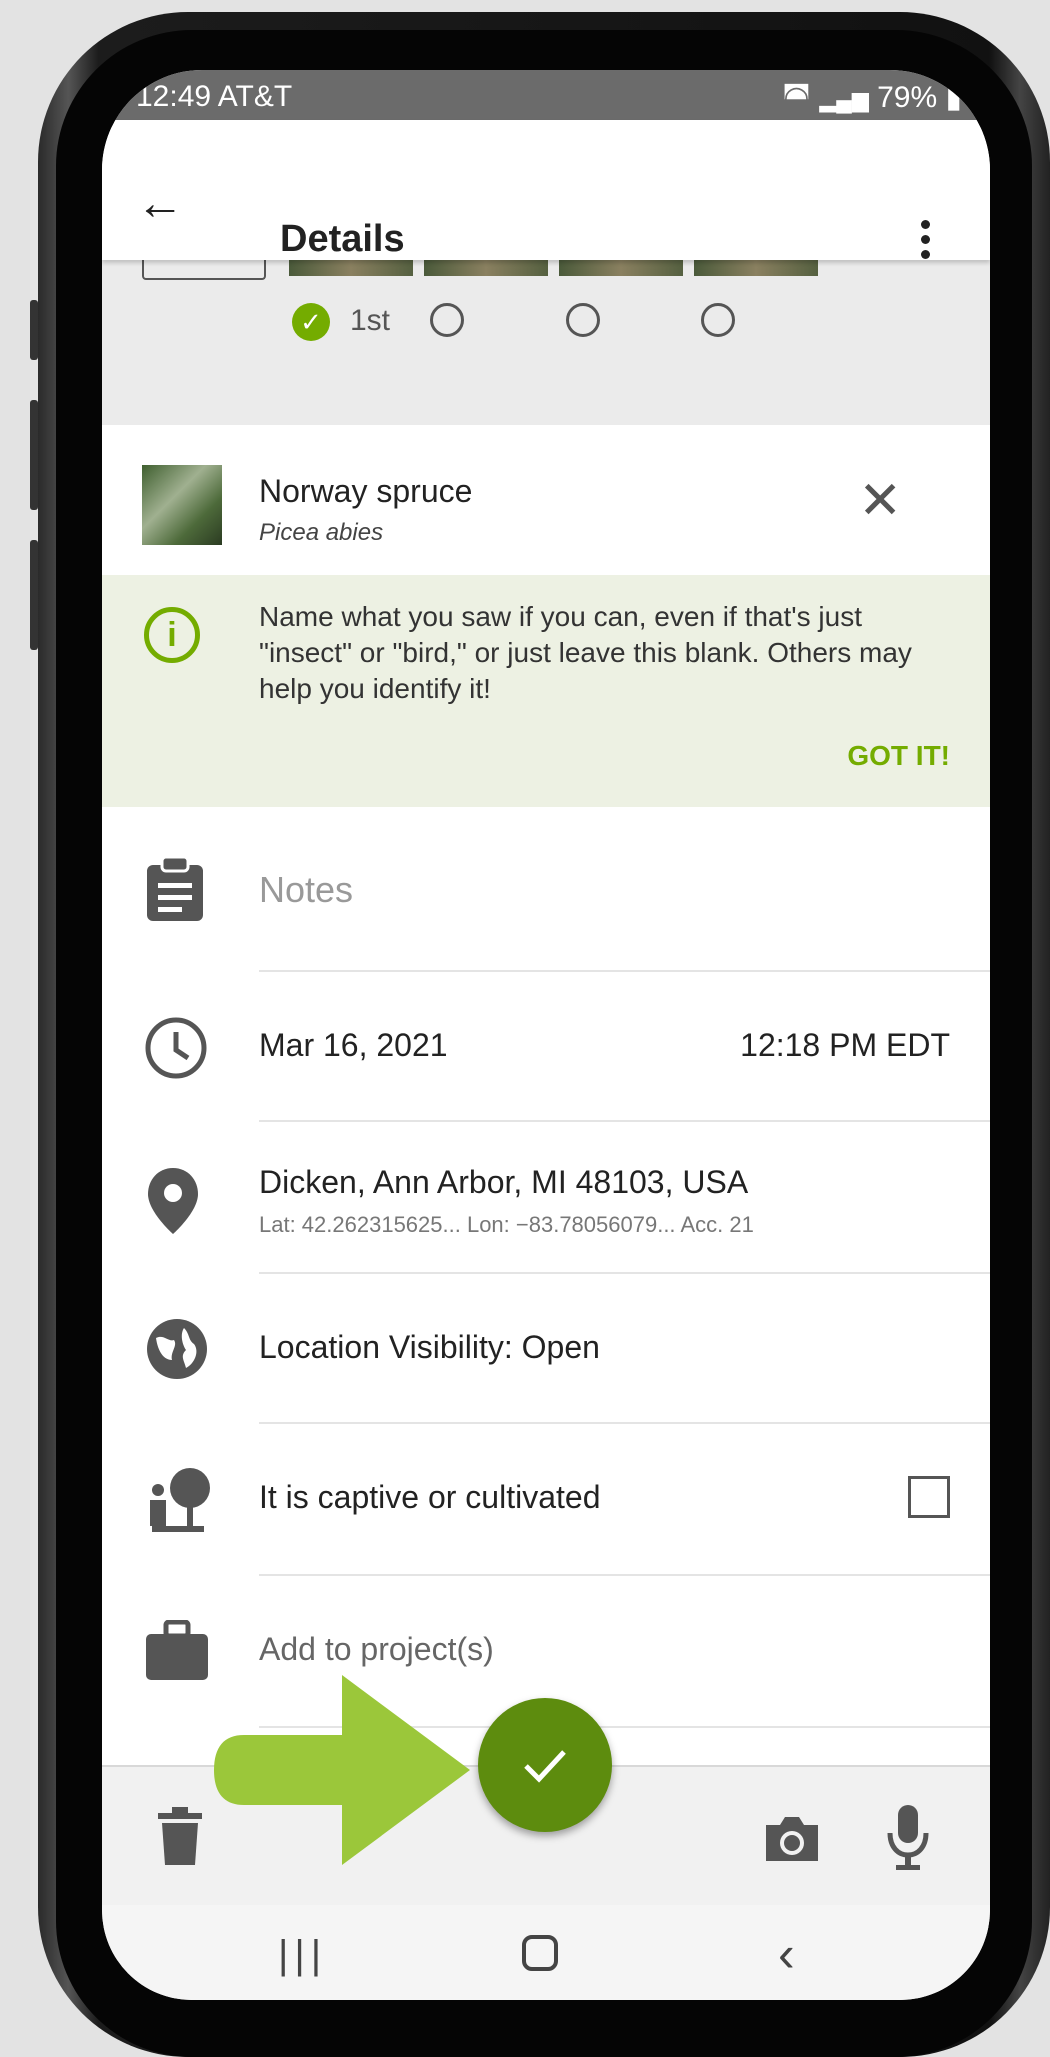  What do you see at coordinates (177, 1349) in the screenshot?
I see `globe-icon` at bounding box center [177, 1349].